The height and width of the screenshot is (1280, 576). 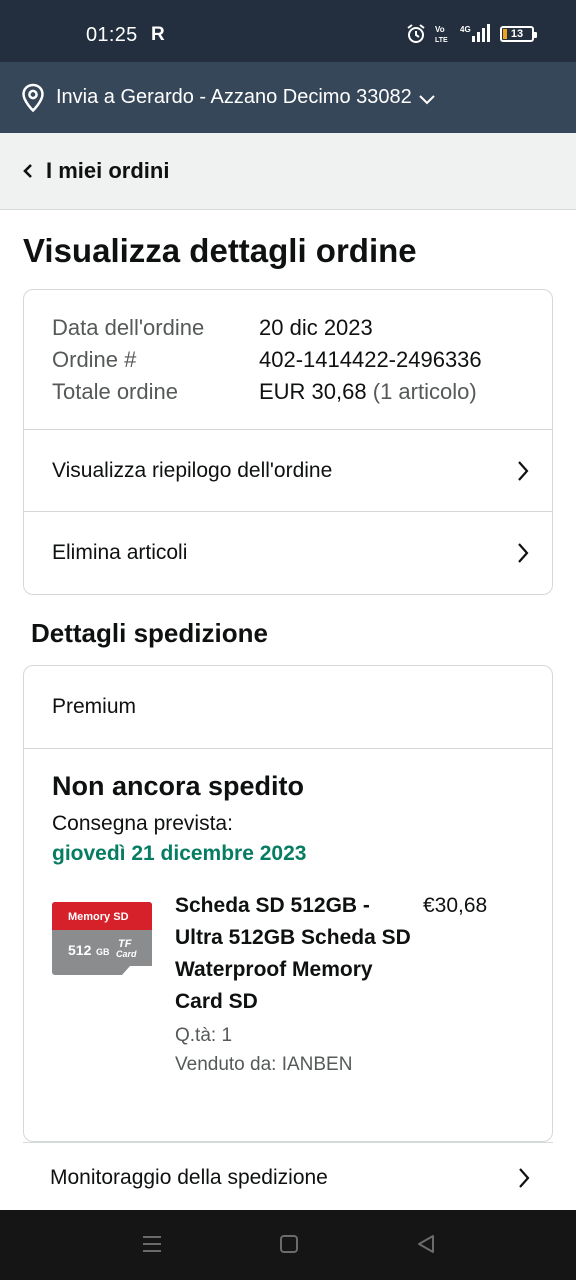 What do you see at coordinates (204, 1035) in the screenshot?
I see `item-quantity: Q.tà: 1` at bounding box center [204, 1035].